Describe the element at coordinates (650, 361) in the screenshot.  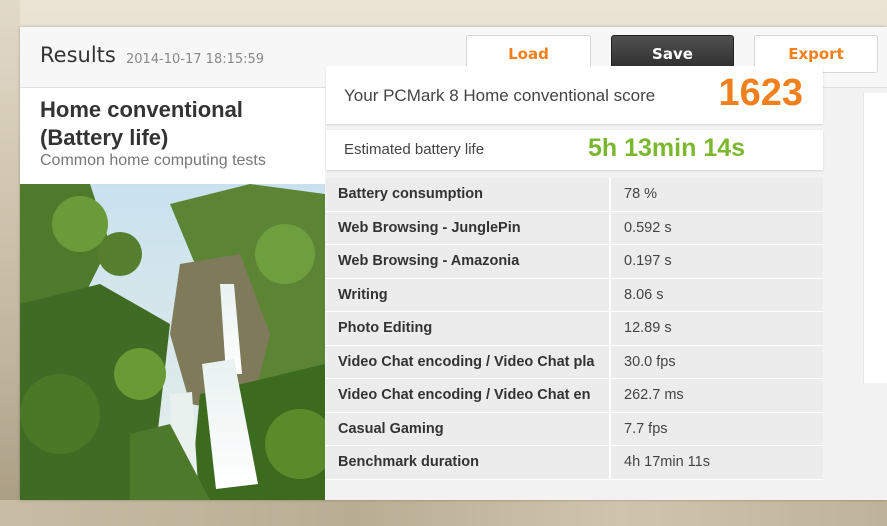
I see `result-value: 30.0 fps` at that location.